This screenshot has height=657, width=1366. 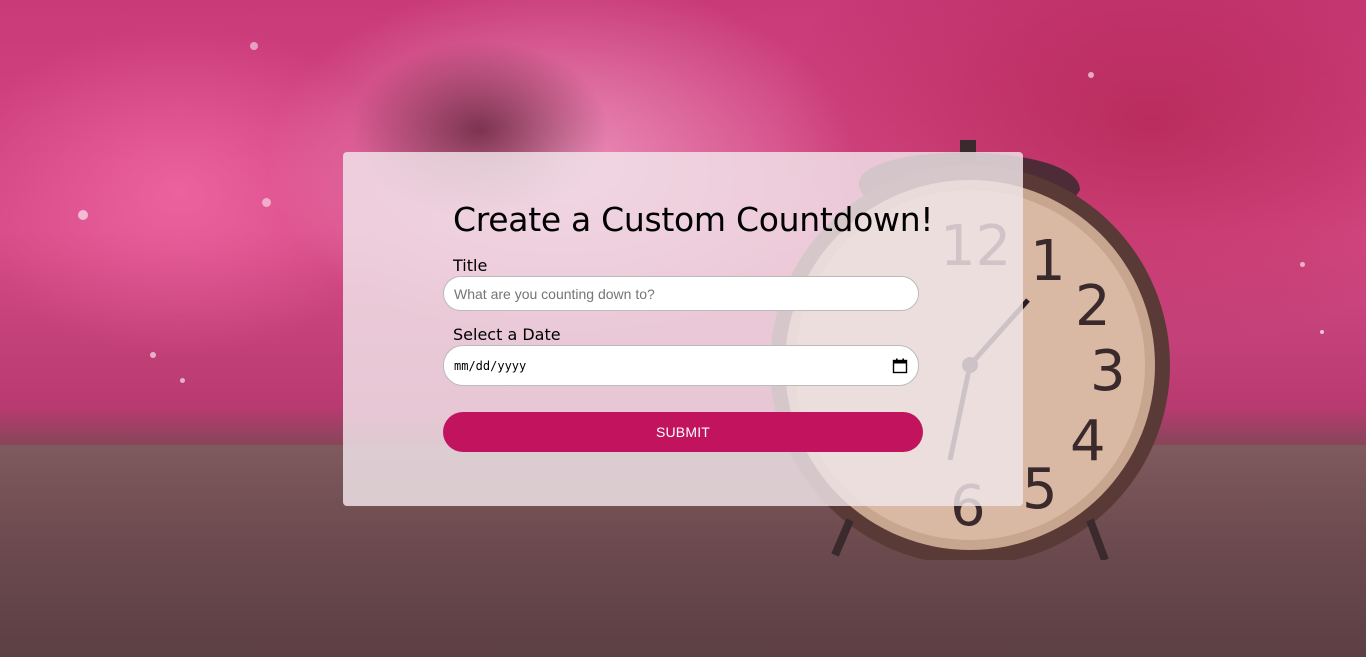 I want to click on svg-text: 2, so click(x=1093, y=306).